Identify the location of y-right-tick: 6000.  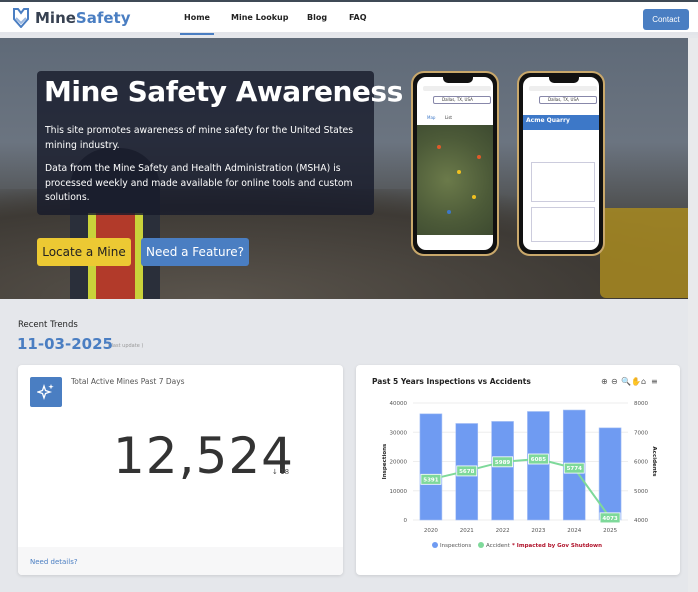
(641, 463).